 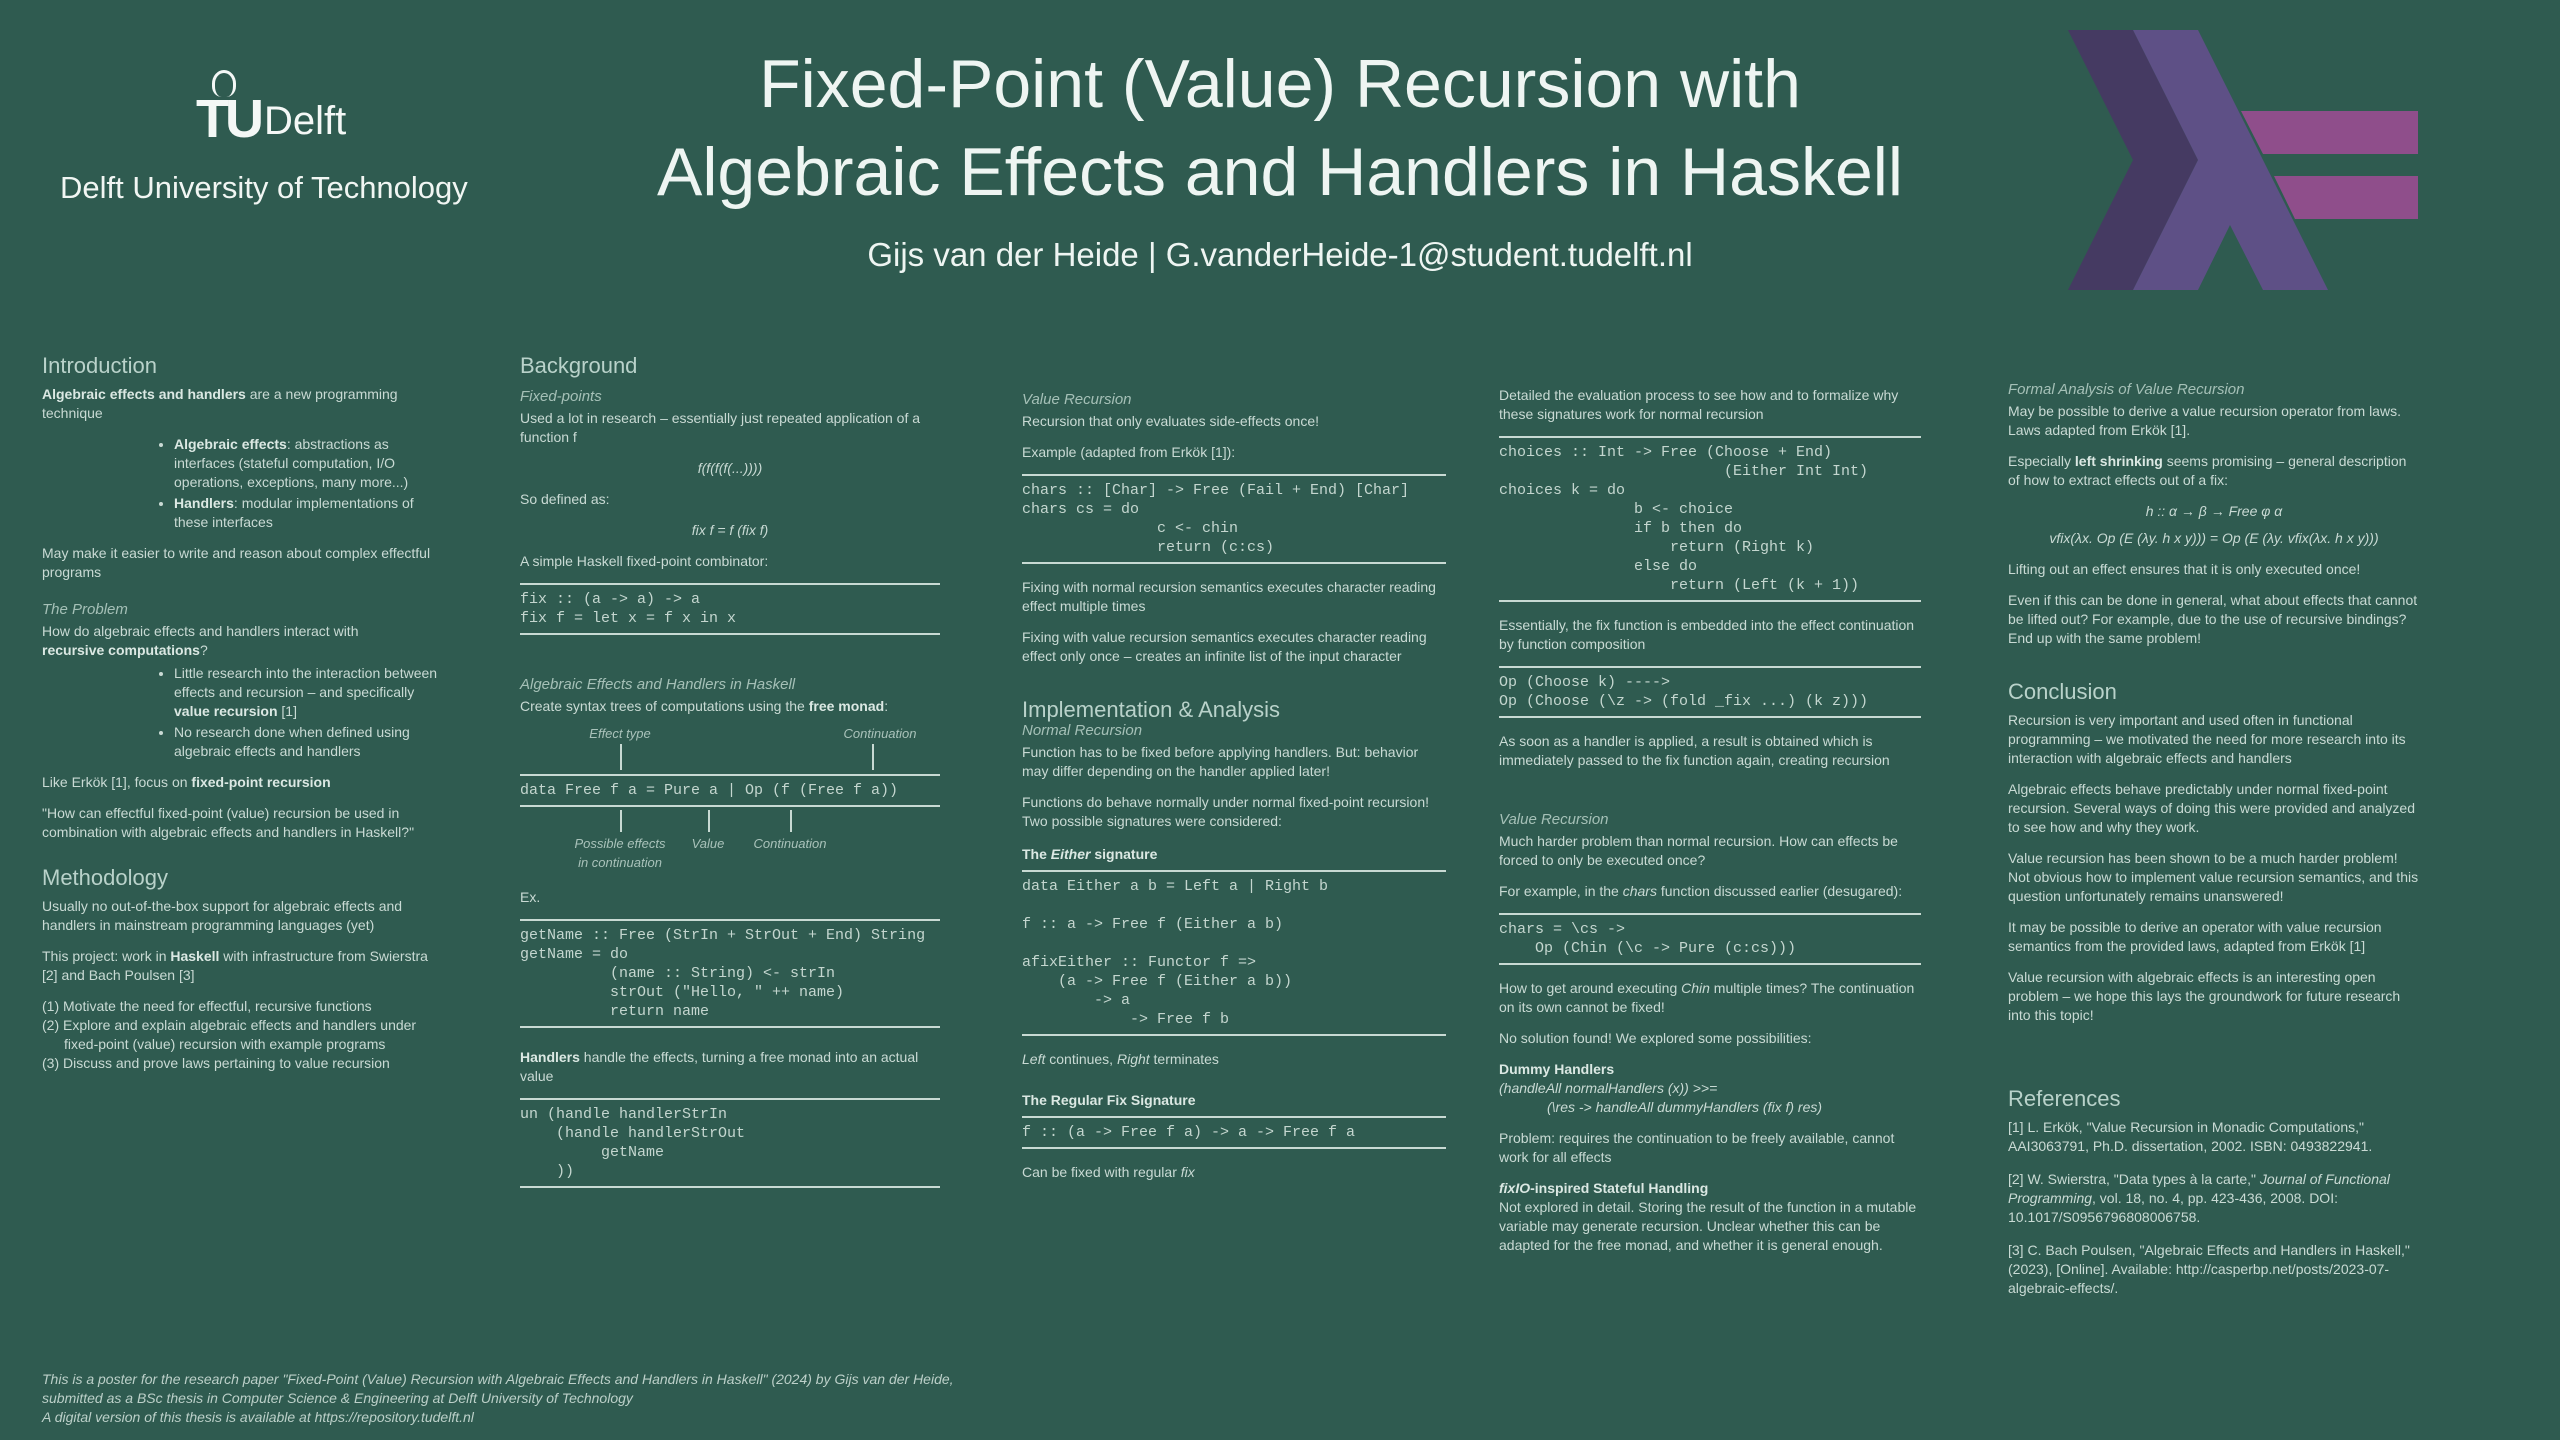 I want to click on arrow-up, so click(x=709, y=821).